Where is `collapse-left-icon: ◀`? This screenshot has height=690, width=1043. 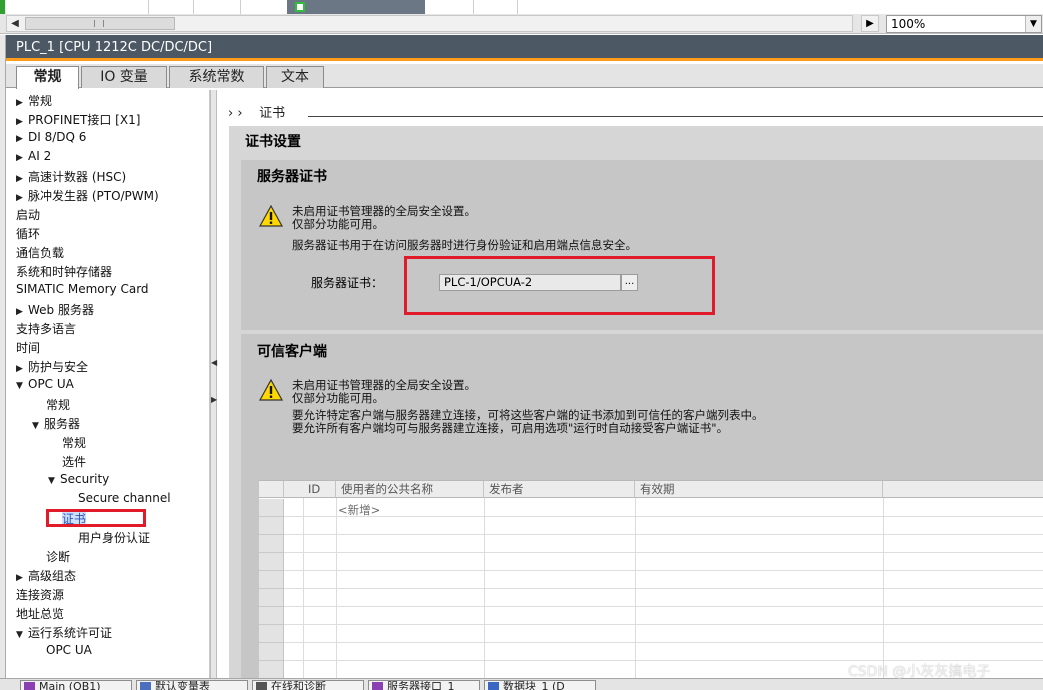
collapse-left-icon: ◀ is located at coordinates (214, 362).